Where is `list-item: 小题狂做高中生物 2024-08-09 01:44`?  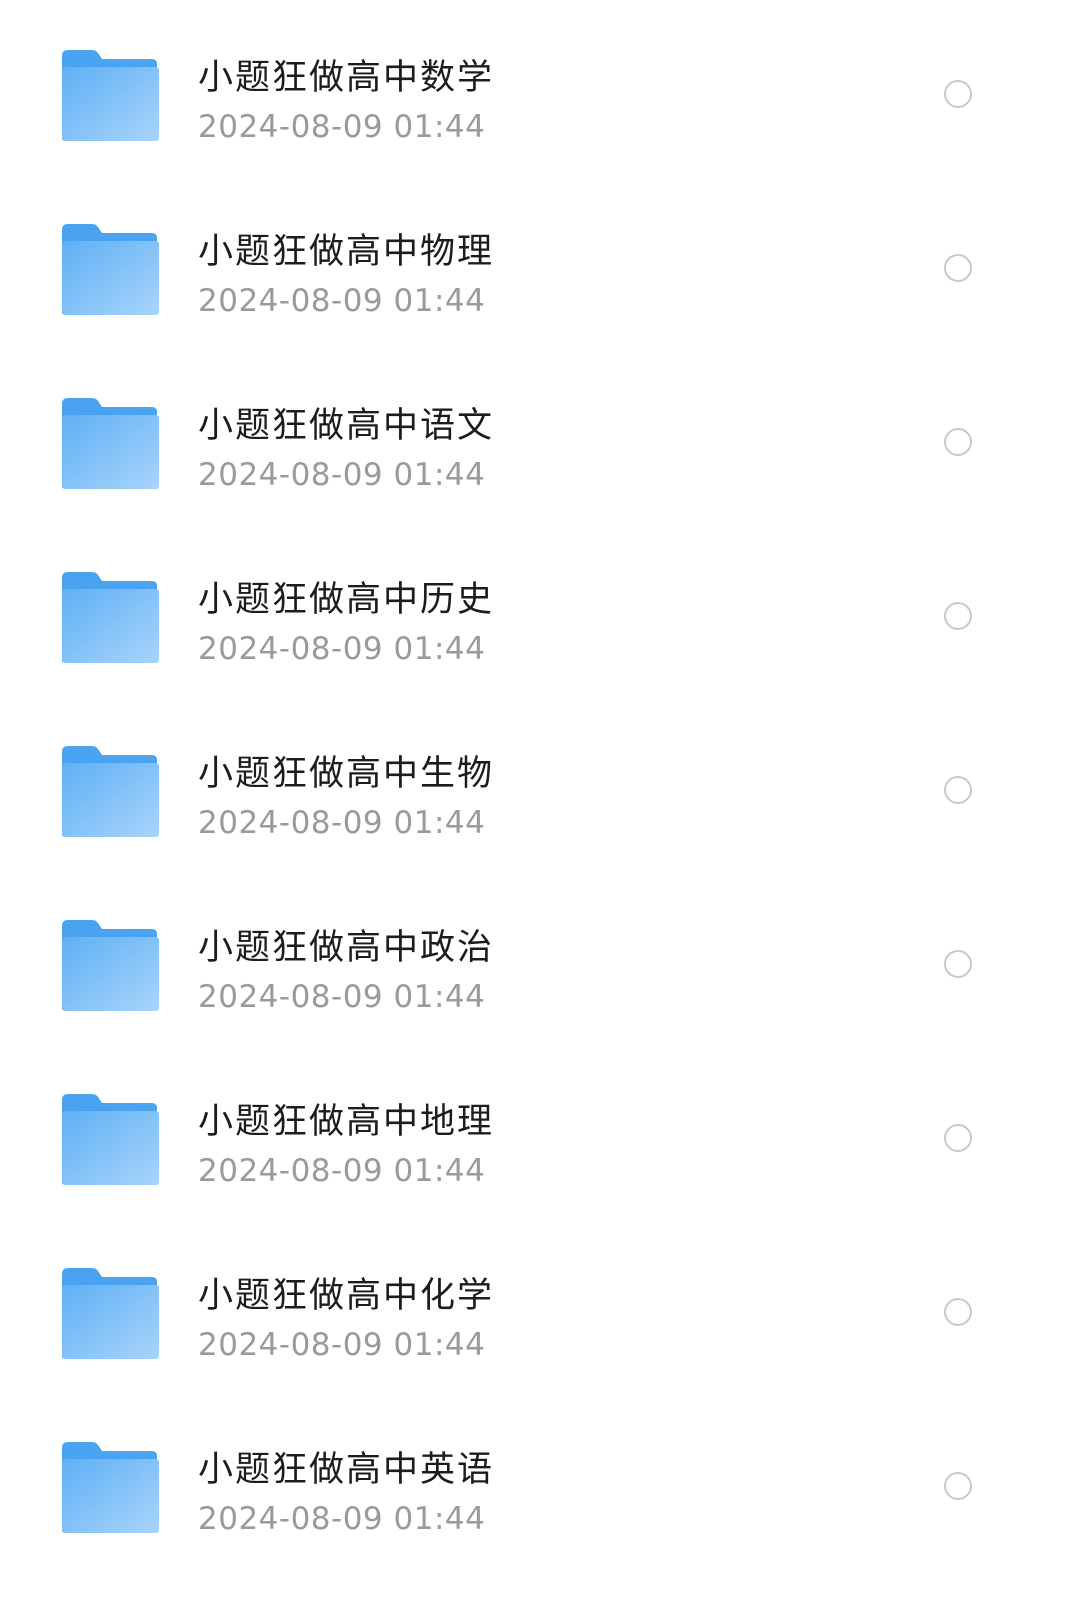
list-item: 小题狂做高中生物 2024-08-09 01:44 is located at coordinates (540, 791).